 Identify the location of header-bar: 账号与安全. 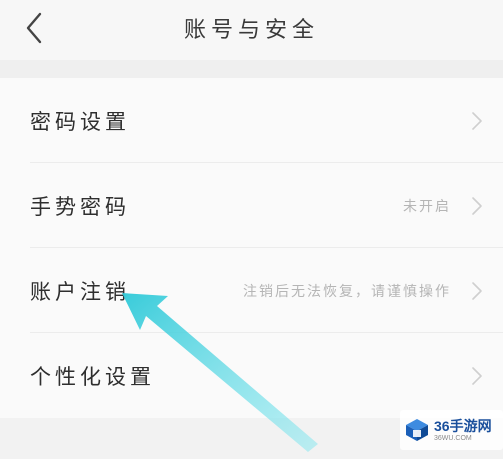
(251, 30).